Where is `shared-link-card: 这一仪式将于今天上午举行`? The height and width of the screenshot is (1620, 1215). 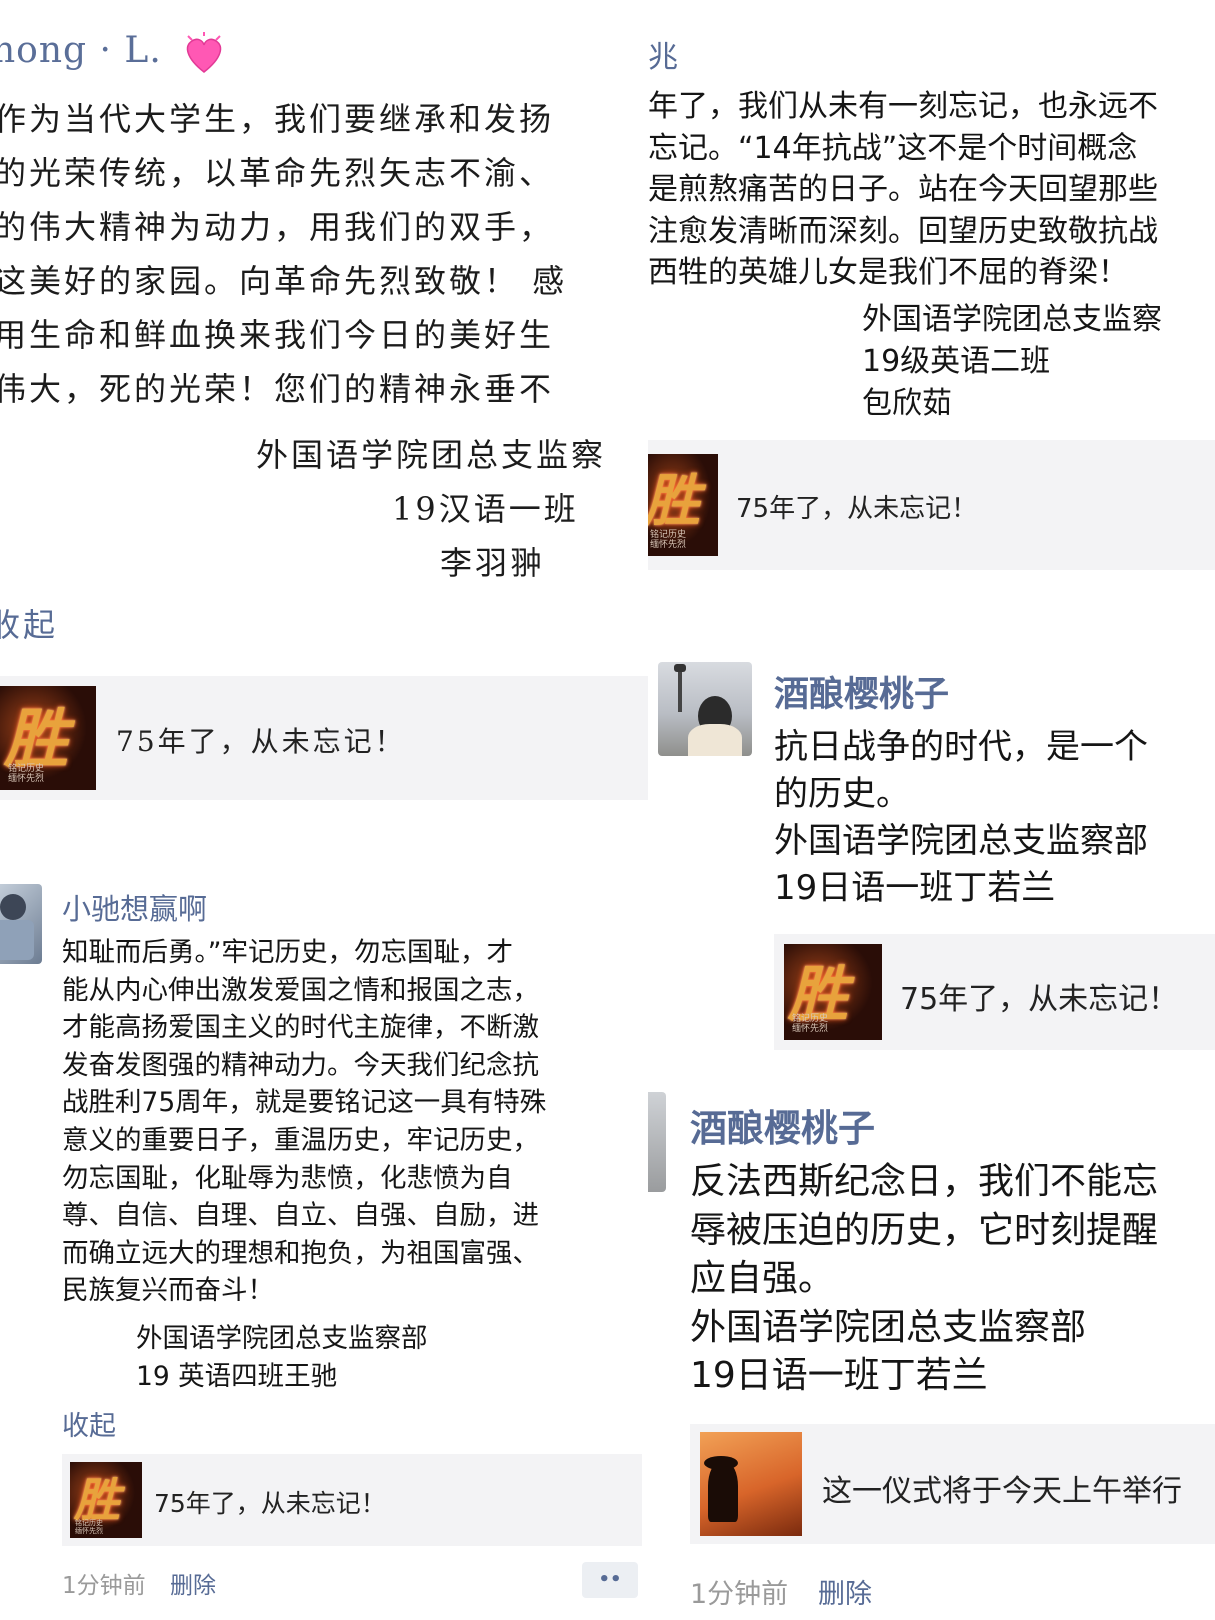 shared-link-card: 这一仪式将于今天上午举行 is located at coordinates (952, 1484).